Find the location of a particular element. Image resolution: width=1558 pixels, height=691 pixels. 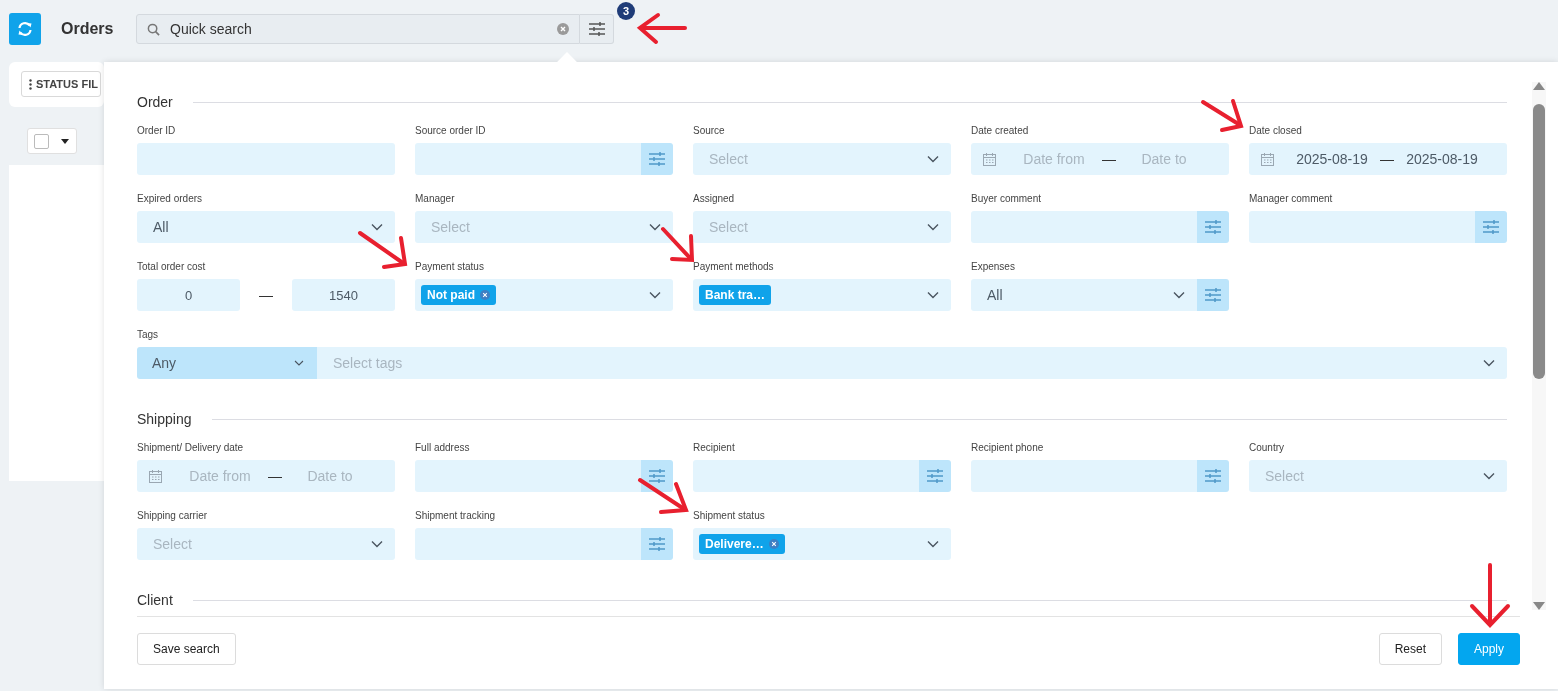

input-field: 1540 is located at coordinates (343, 295).